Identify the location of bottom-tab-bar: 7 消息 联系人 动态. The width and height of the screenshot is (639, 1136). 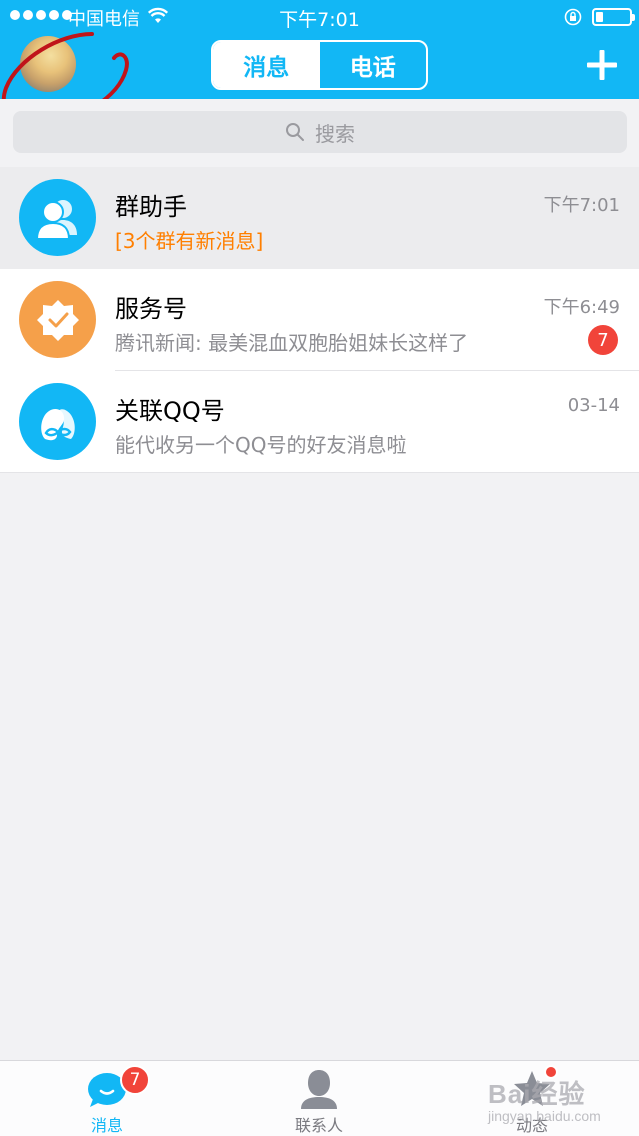
(319, 1098).